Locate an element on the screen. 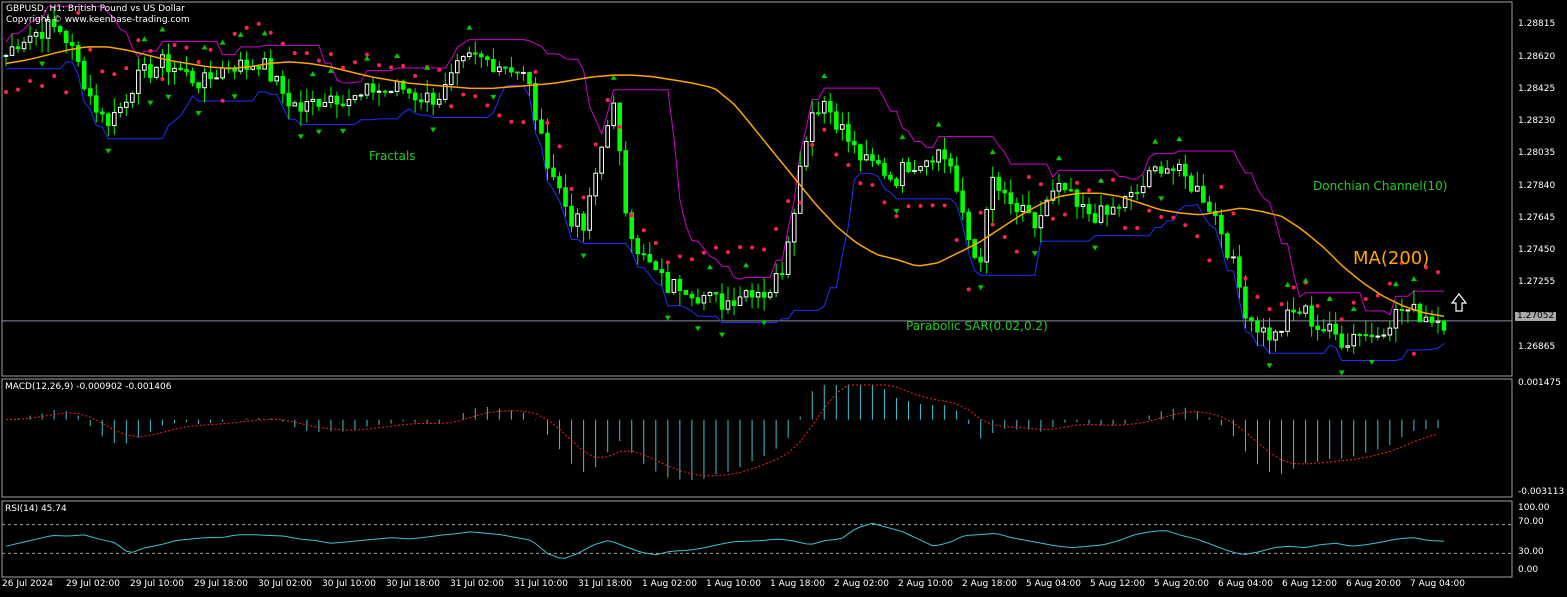 This screenshot has width=1567, height=597. x-tick: 1 Aug 18:00 is located at coordinates (797, 584).